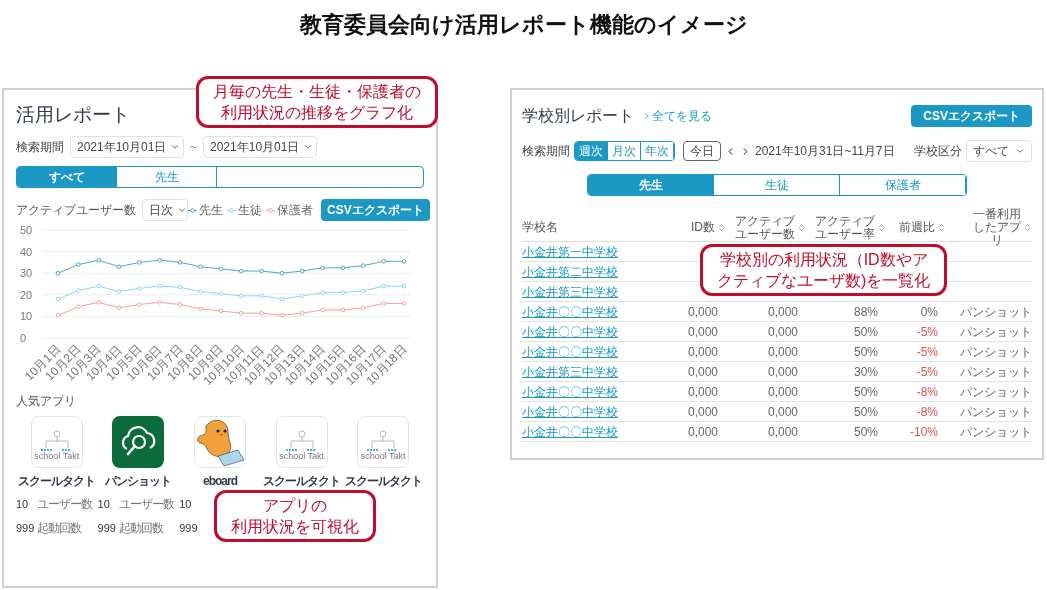 This screenshot has width=1047, height=590. I want to click on callout-text: アプリの, so click(295, 506).